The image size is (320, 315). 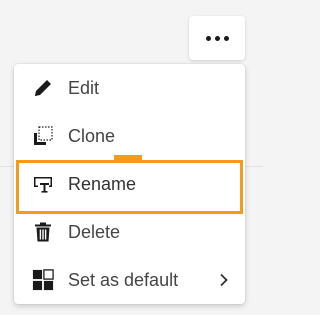 I want to click on clone-icon, so click(x=43, y=136).